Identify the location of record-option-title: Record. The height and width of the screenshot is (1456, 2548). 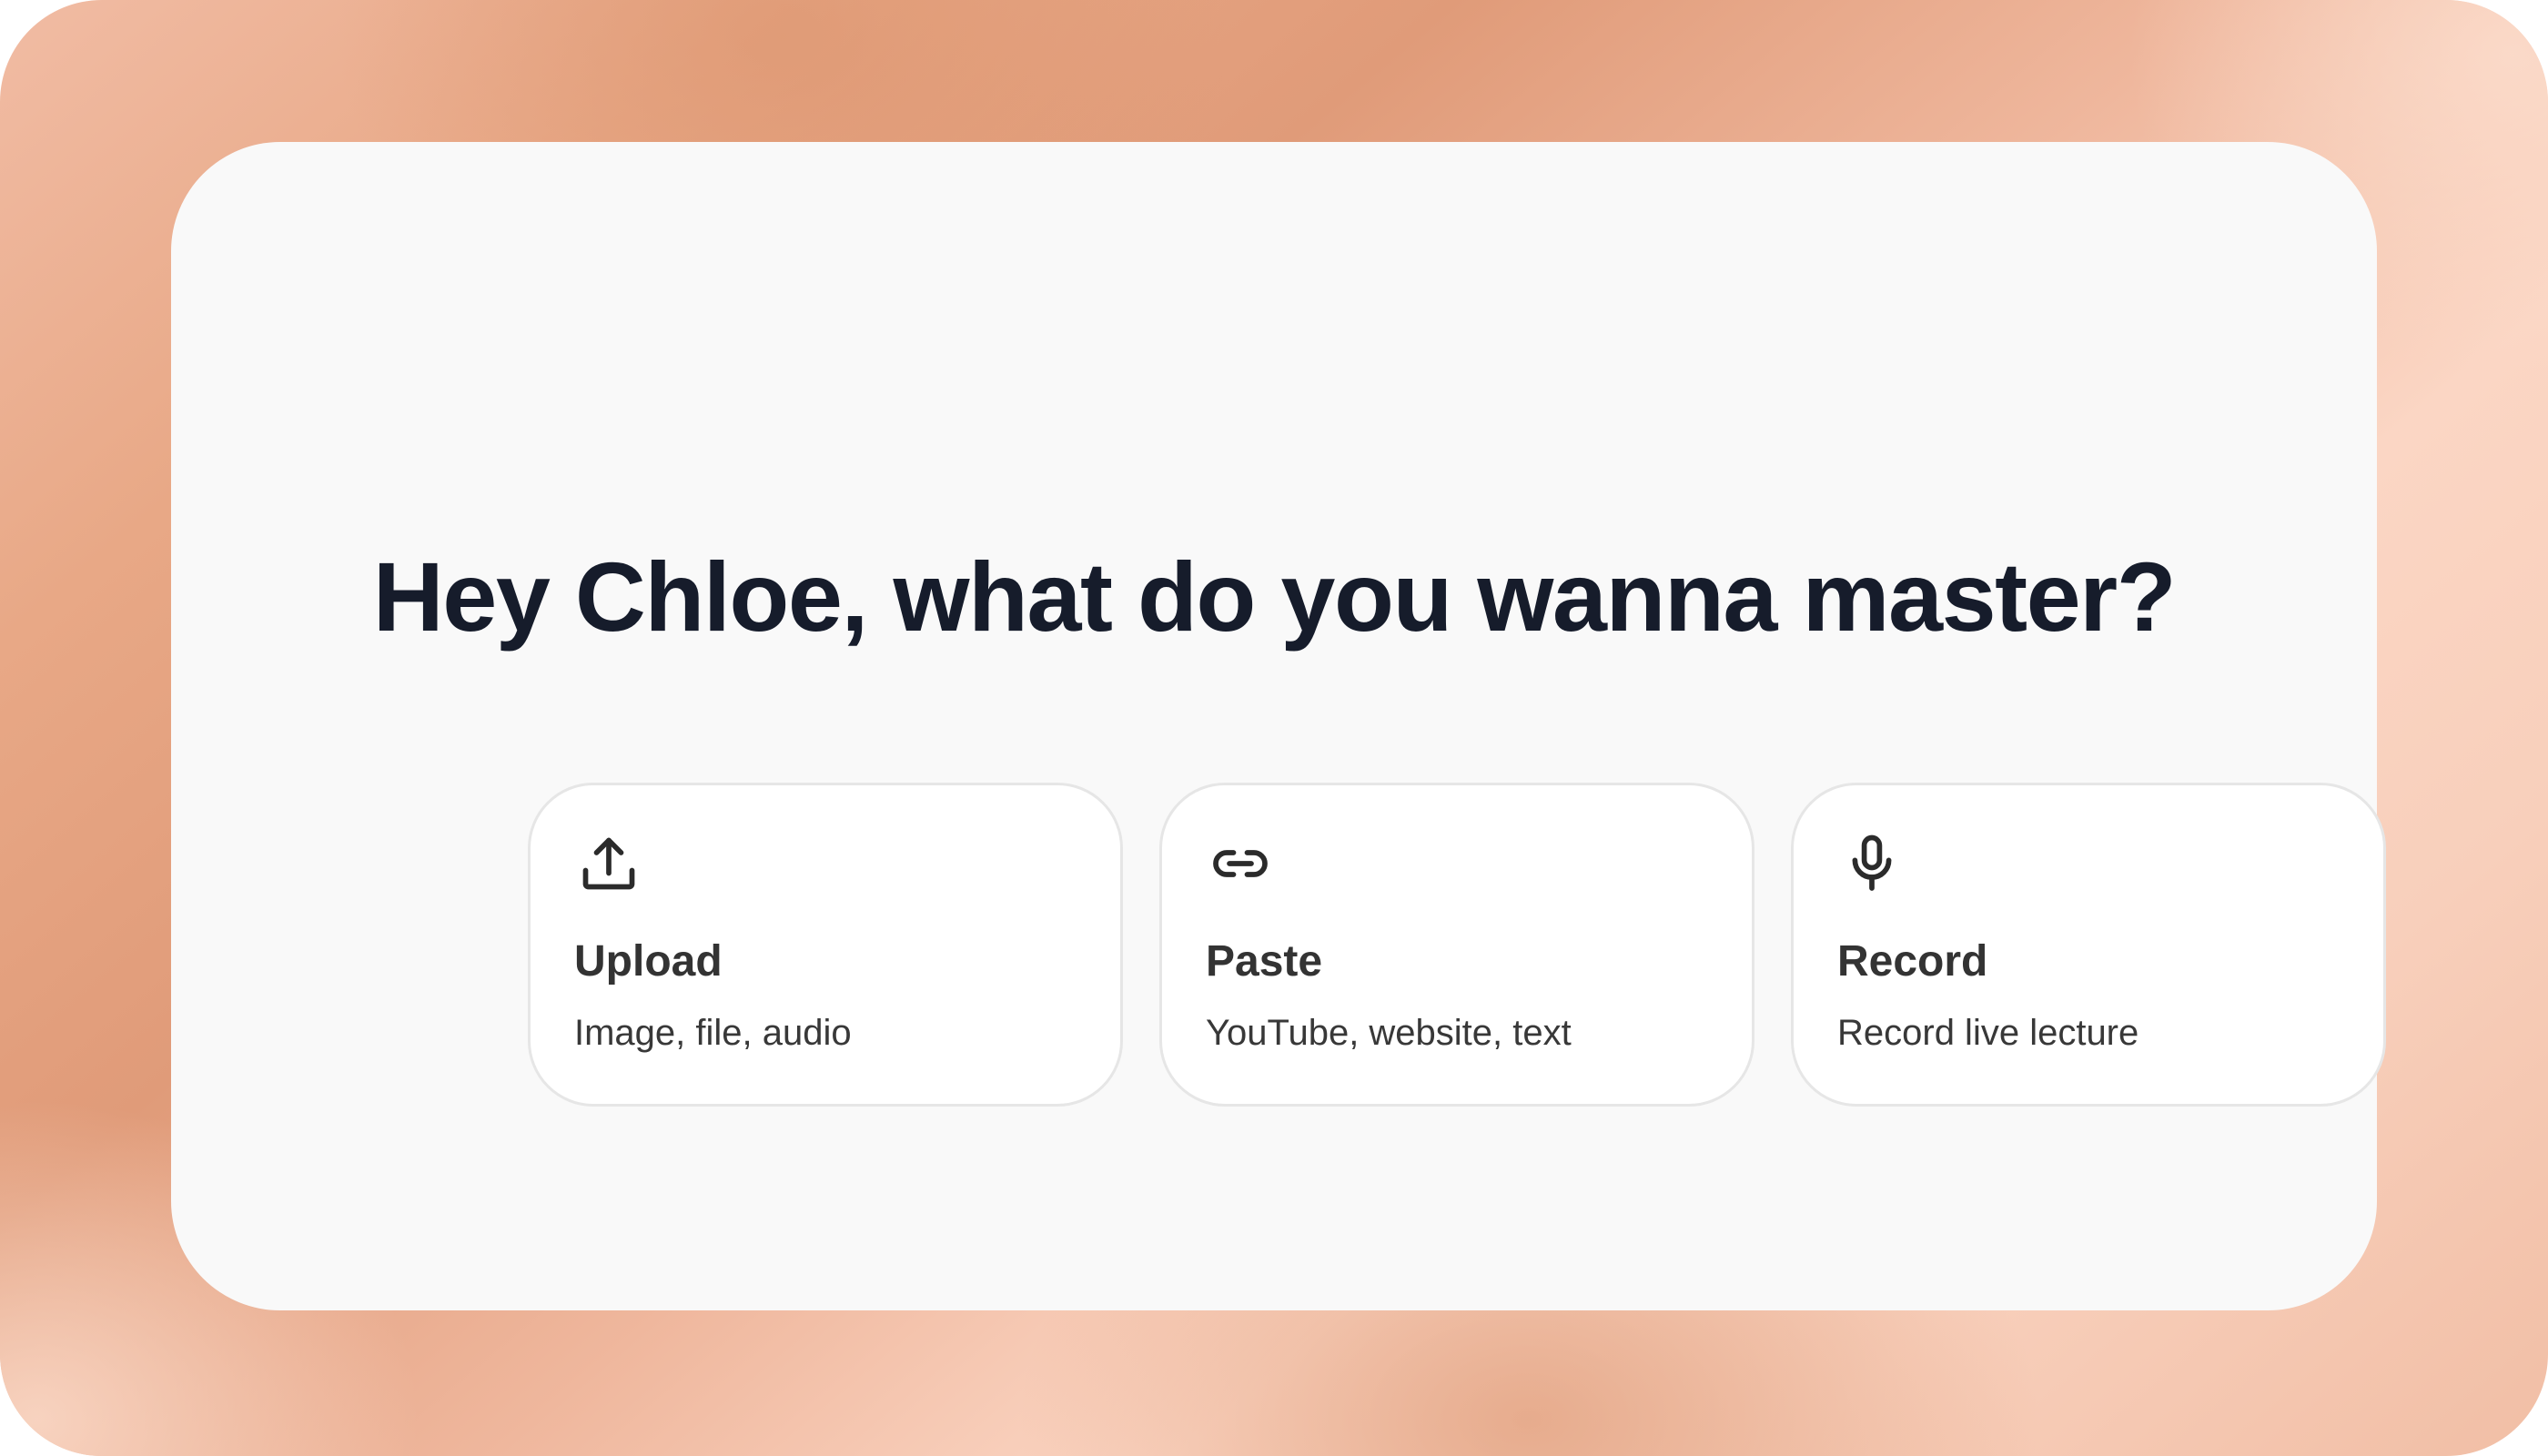
(1913, 961).